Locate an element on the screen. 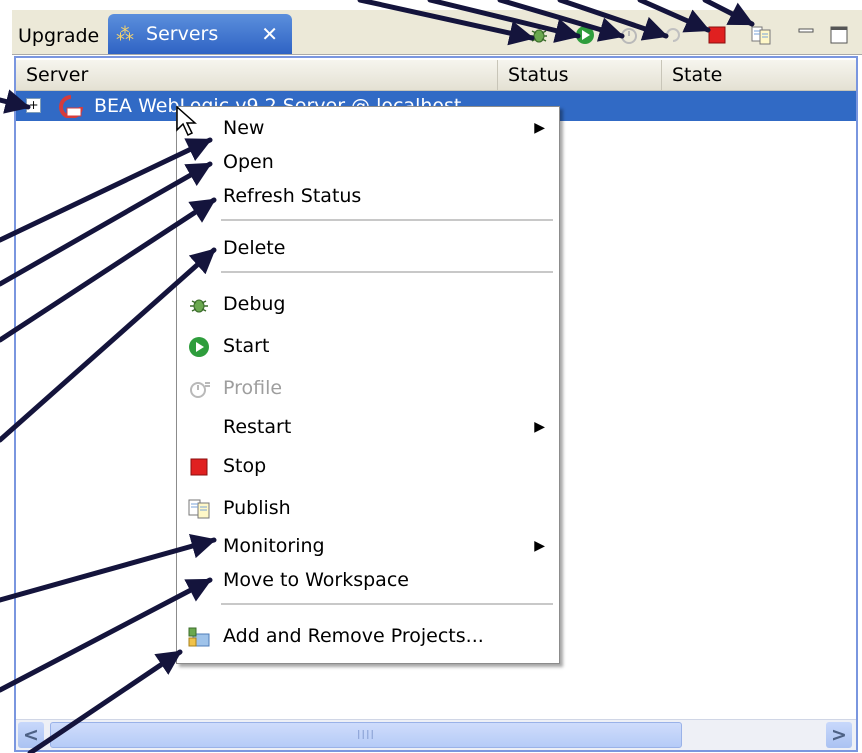 The image size is (862, 753). column-header-status: Status is located at coordinates (580, 75).